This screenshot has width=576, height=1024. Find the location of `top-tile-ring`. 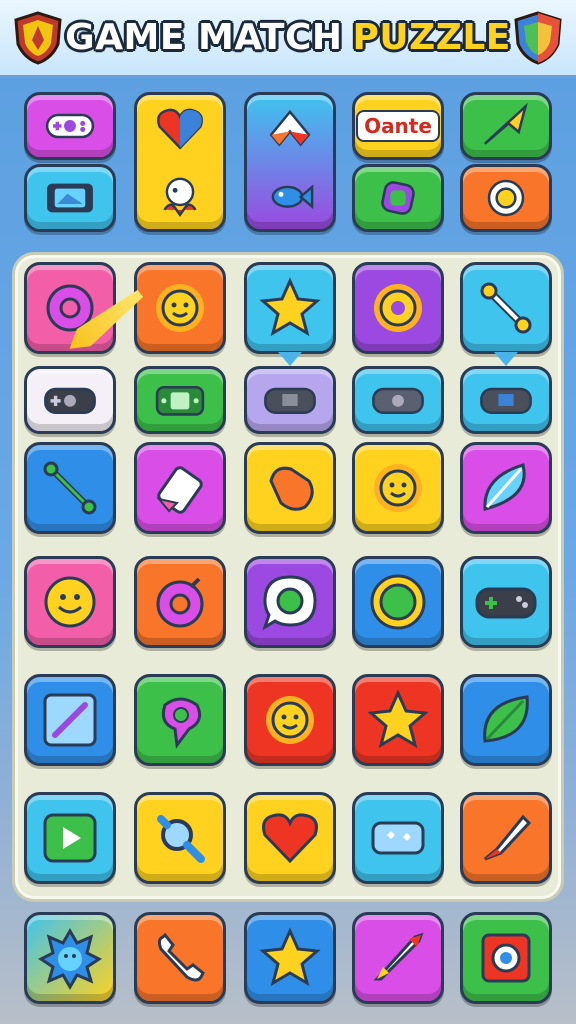

top-tile-ring is located at coordinates (506, 198).